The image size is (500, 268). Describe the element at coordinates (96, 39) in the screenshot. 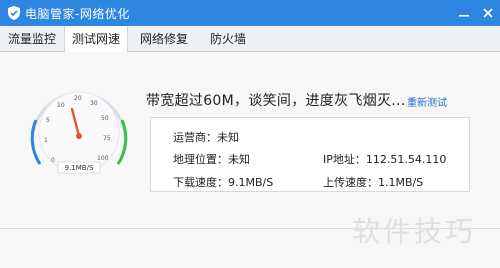

I see `tab-speed-test: 测试网速` at that location.